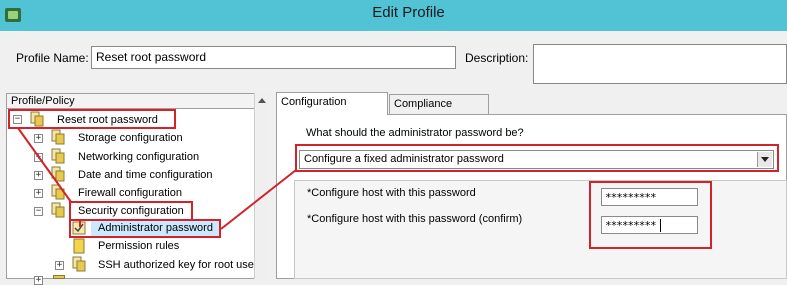 The image size is (787, 285). What do you see at coordinates (52, 58) in the screenshot?
I see `profile-name-label: Profile Name:` at bounding box center [52, 58].